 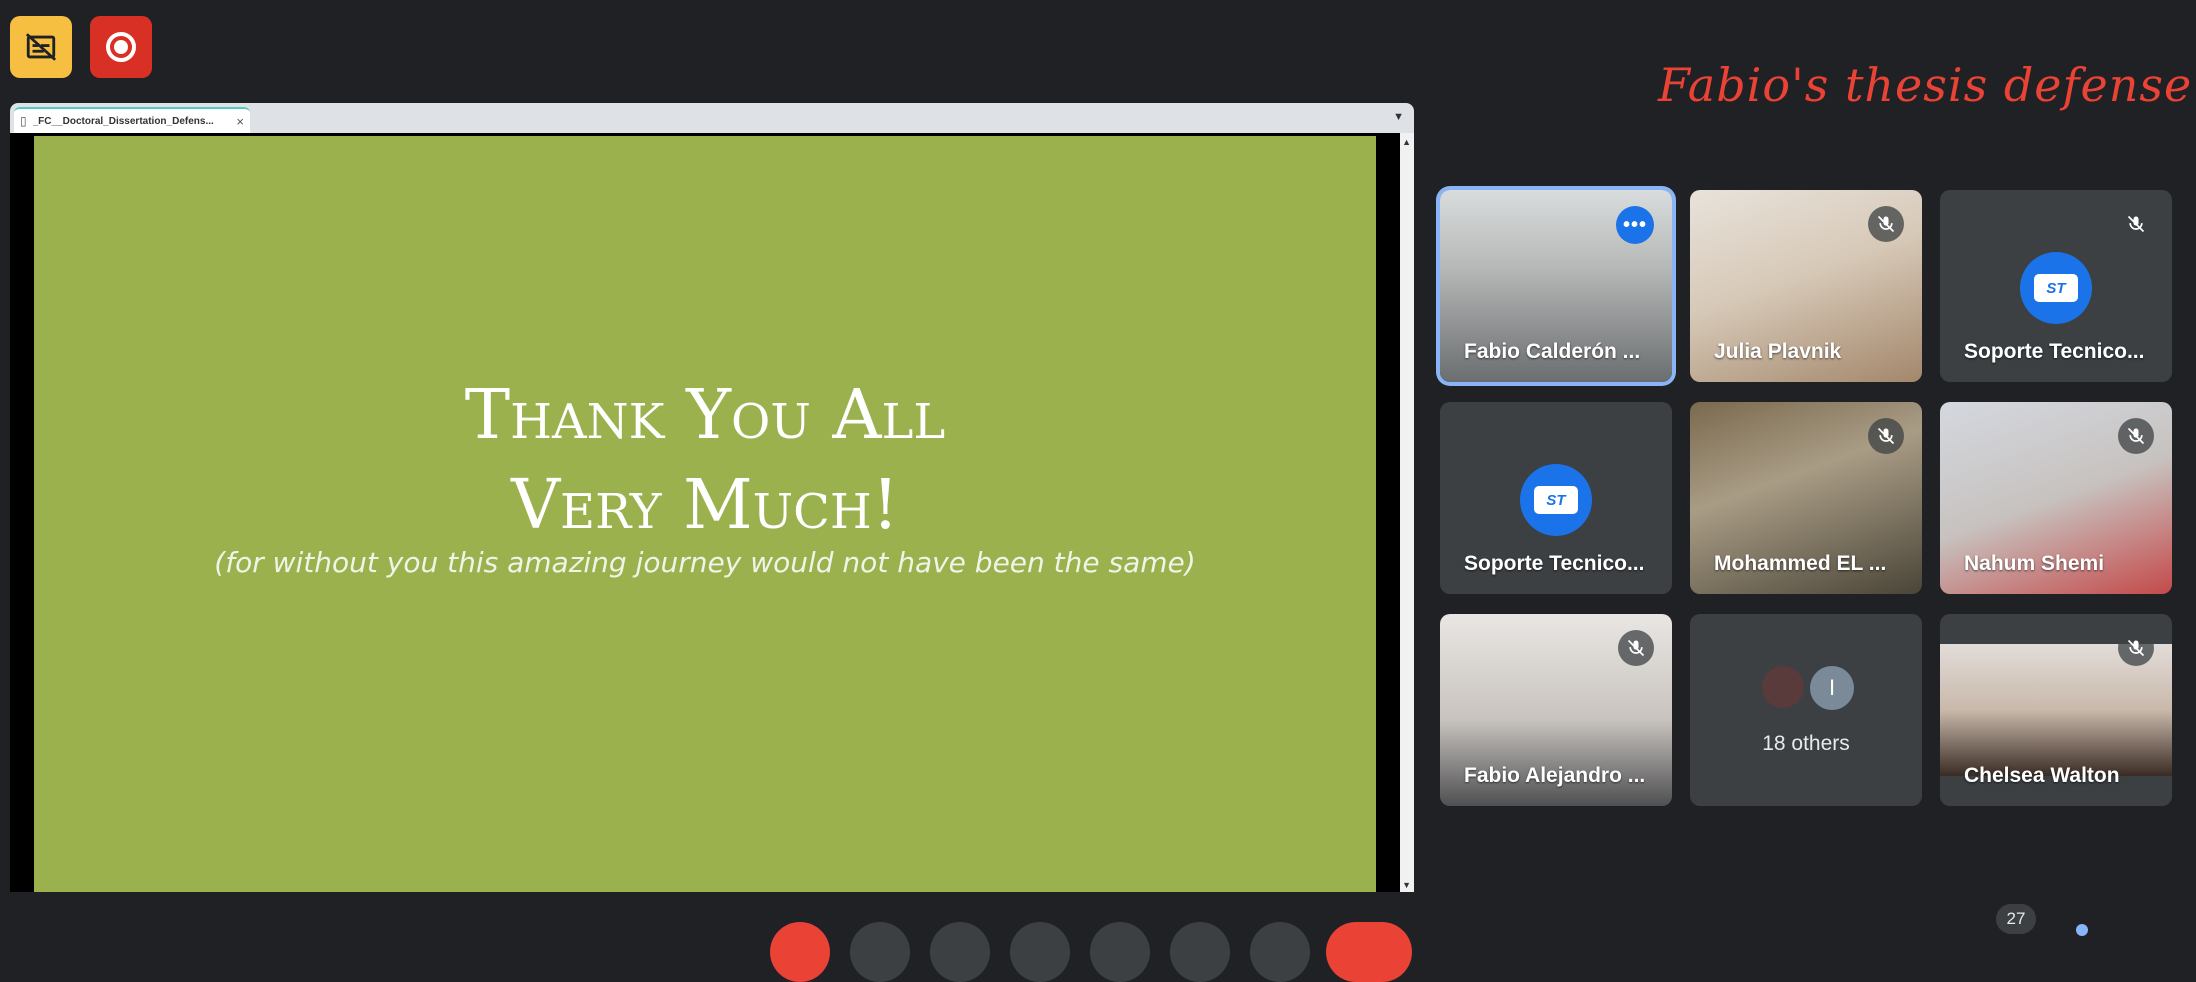 I want to click on captions-button, so click(x=960, y=952).